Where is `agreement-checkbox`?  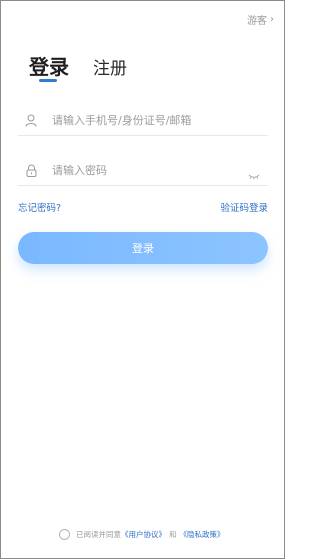 agreement-checkbox is located at coordinates (64, 534).